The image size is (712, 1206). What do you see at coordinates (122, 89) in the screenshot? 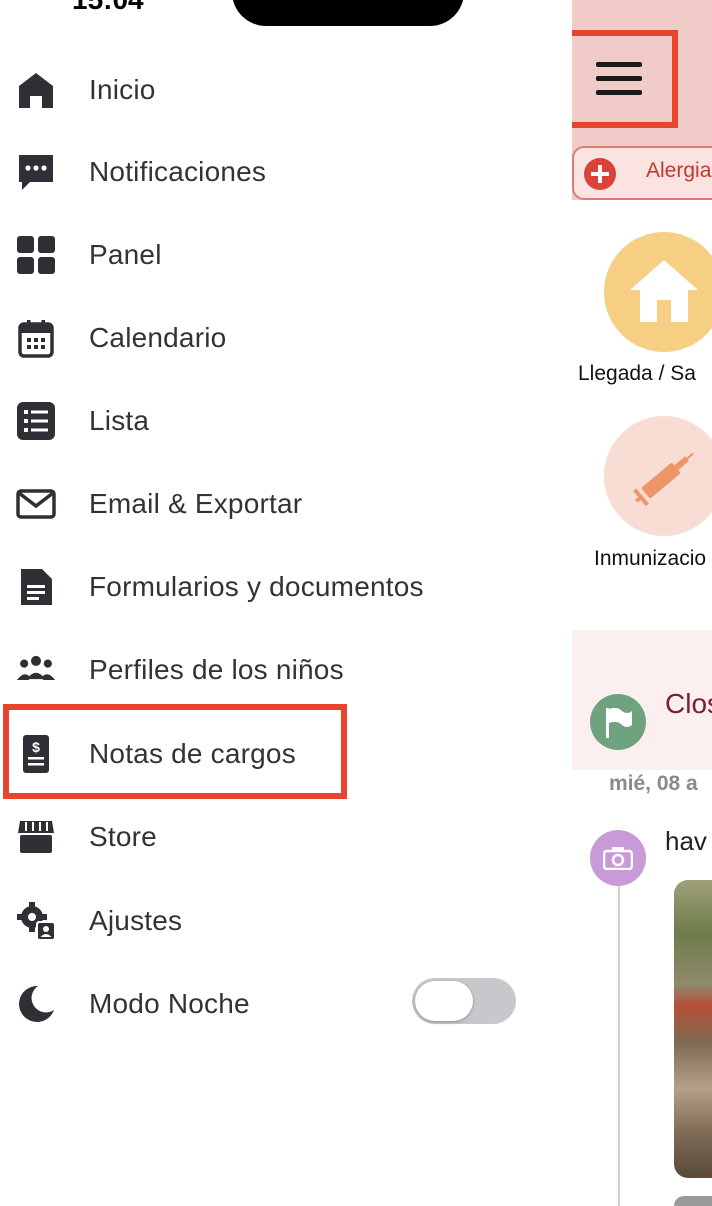
I see `menu-label: Inicio` at bounding box center [122, 89].